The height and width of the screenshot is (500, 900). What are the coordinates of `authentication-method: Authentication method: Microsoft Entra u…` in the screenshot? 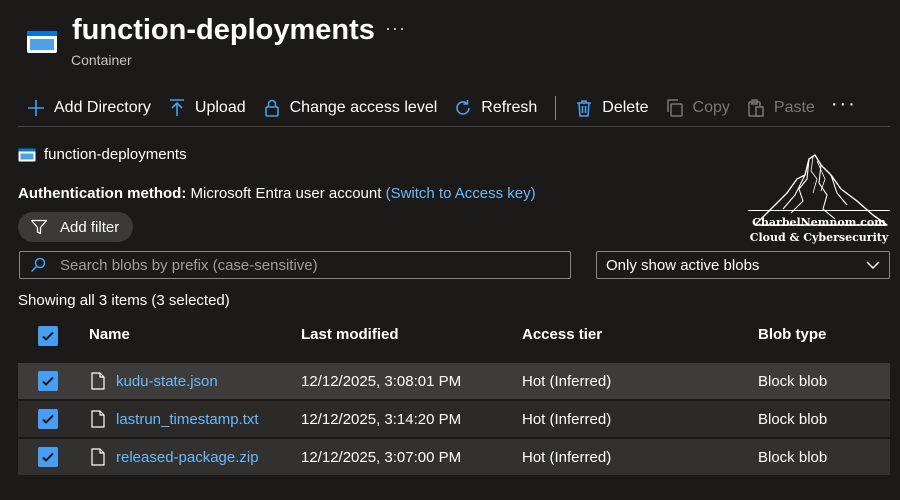 It's located at (277, 193).